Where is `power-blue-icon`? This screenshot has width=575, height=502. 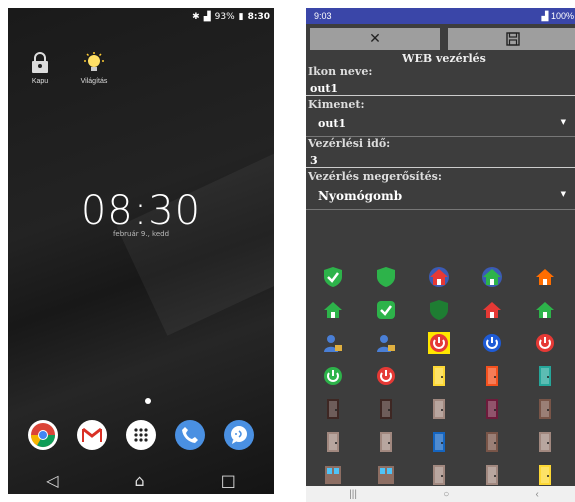
power-blue-icon is located at coordinates (492, 343).